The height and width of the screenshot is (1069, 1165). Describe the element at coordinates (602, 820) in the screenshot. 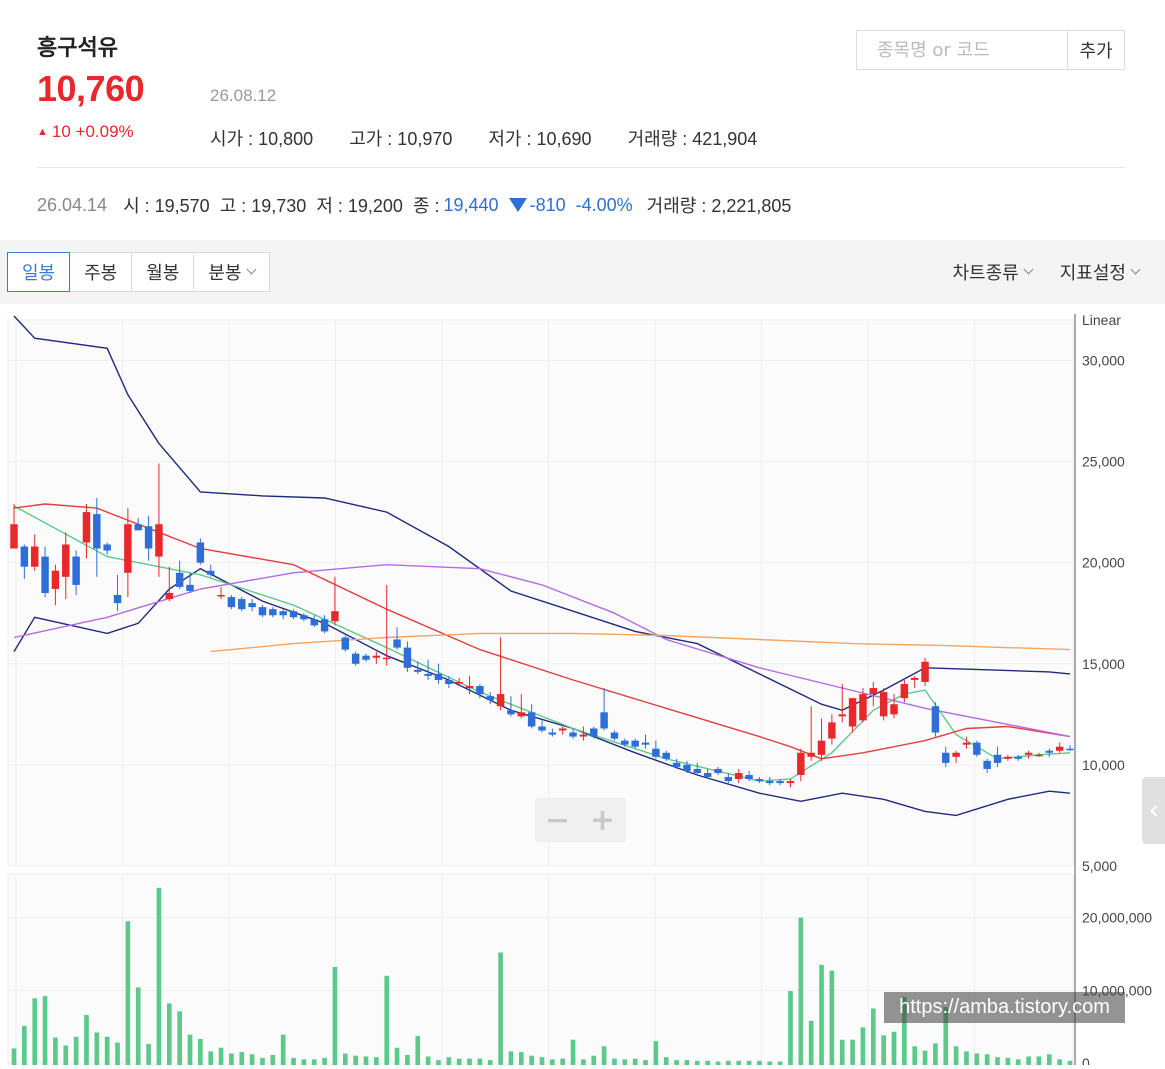

I see `zoom-in-button: +` at that location.